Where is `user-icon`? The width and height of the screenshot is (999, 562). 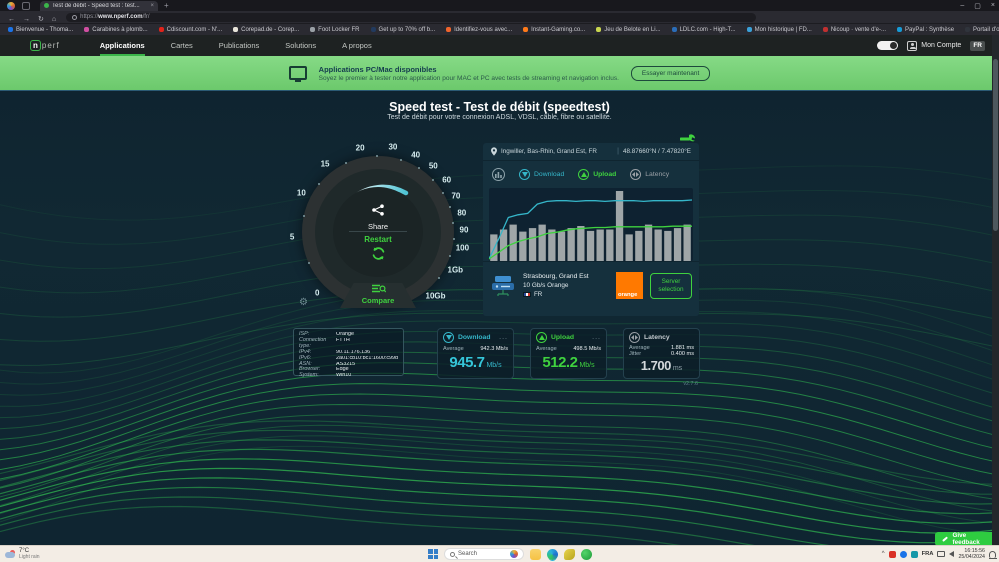 user-icon is located at coordinates (912, 45).